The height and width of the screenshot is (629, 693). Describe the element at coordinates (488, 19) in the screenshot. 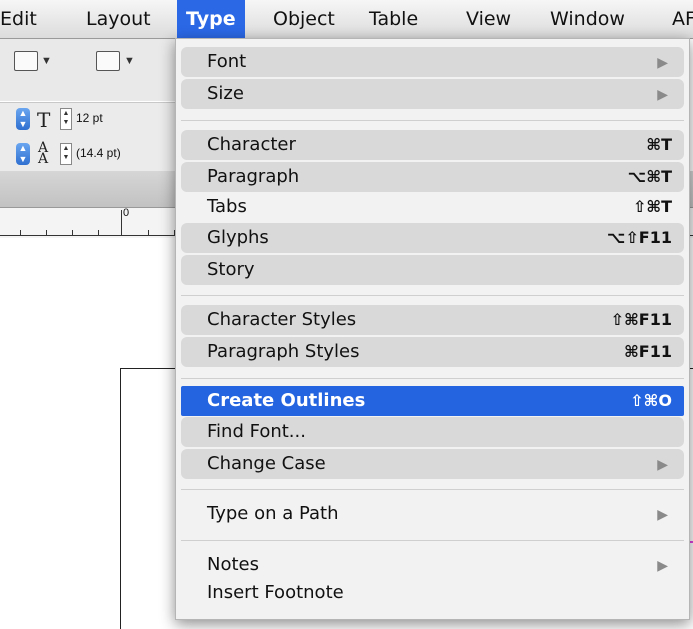

I see `menu-view: View` at that location.